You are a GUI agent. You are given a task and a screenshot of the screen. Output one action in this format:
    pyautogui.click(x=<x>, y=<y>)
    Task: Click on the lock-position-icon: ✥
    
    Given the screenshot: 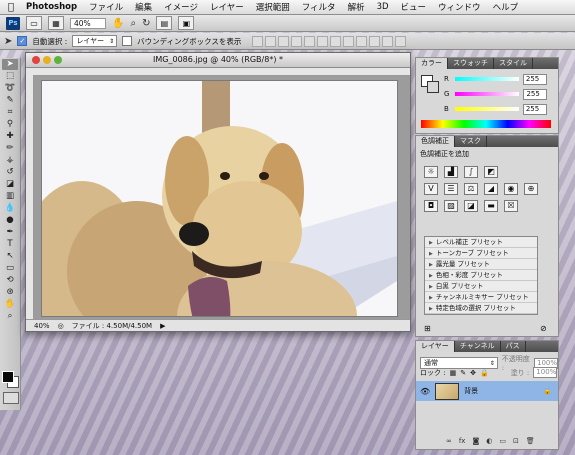 What is the action you would take?
    pyautogui.click(x=473, y=373)
    